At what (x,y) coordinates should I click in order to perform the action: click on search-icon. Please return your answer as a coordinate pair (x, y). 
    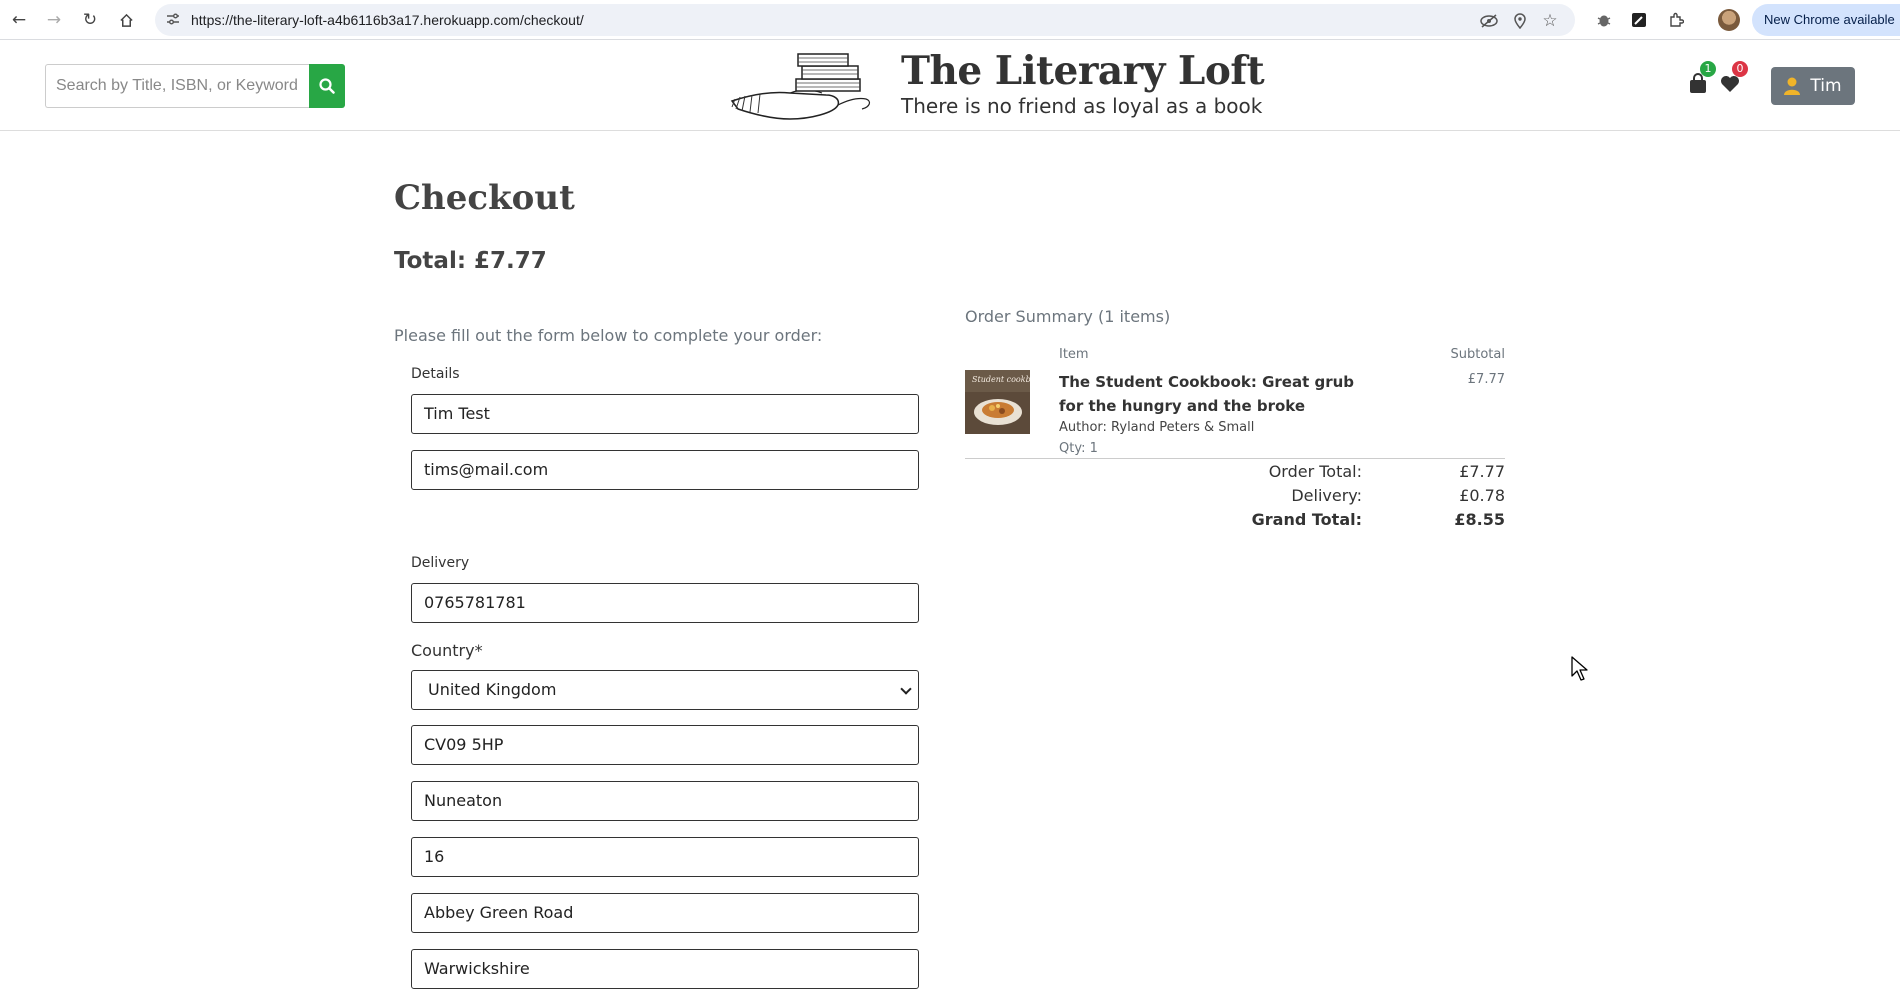
    Looking at the image, I should click on (327, 86).